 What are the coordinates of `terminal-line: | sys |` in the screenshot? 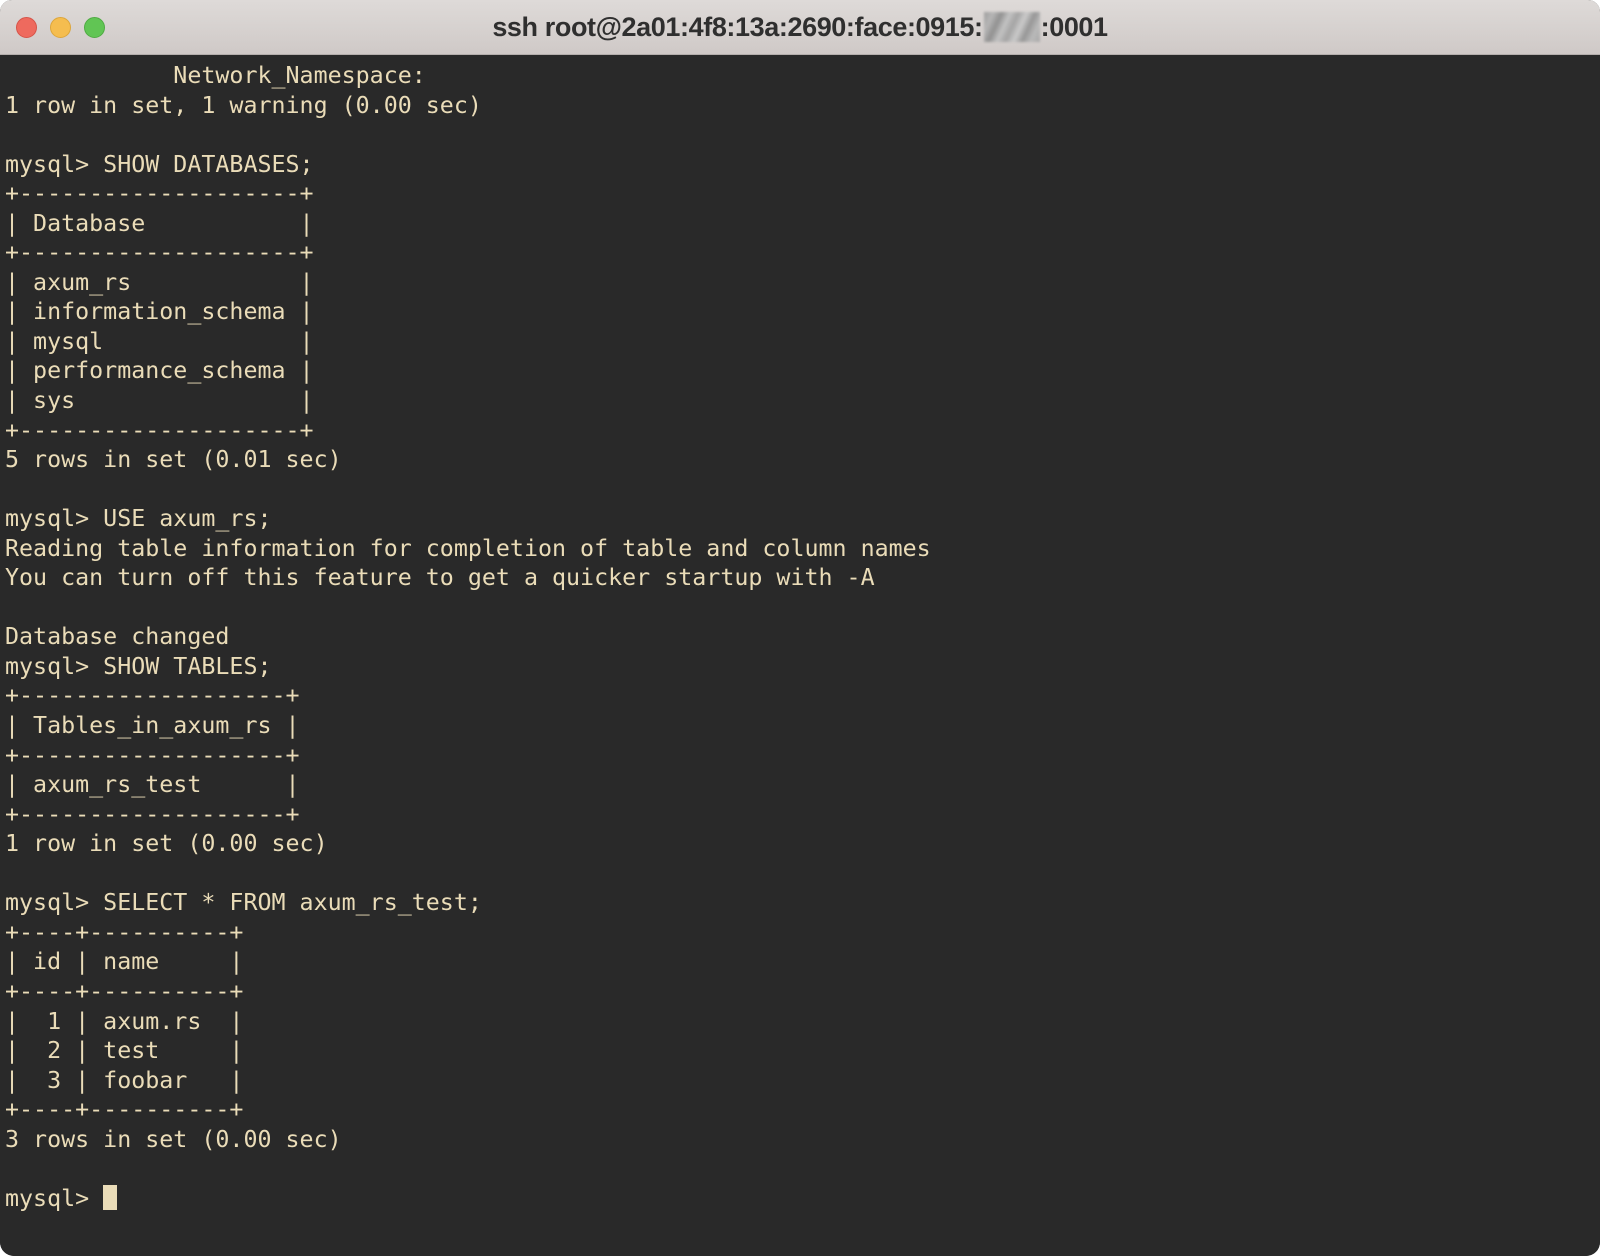 It's located at (159, 401).